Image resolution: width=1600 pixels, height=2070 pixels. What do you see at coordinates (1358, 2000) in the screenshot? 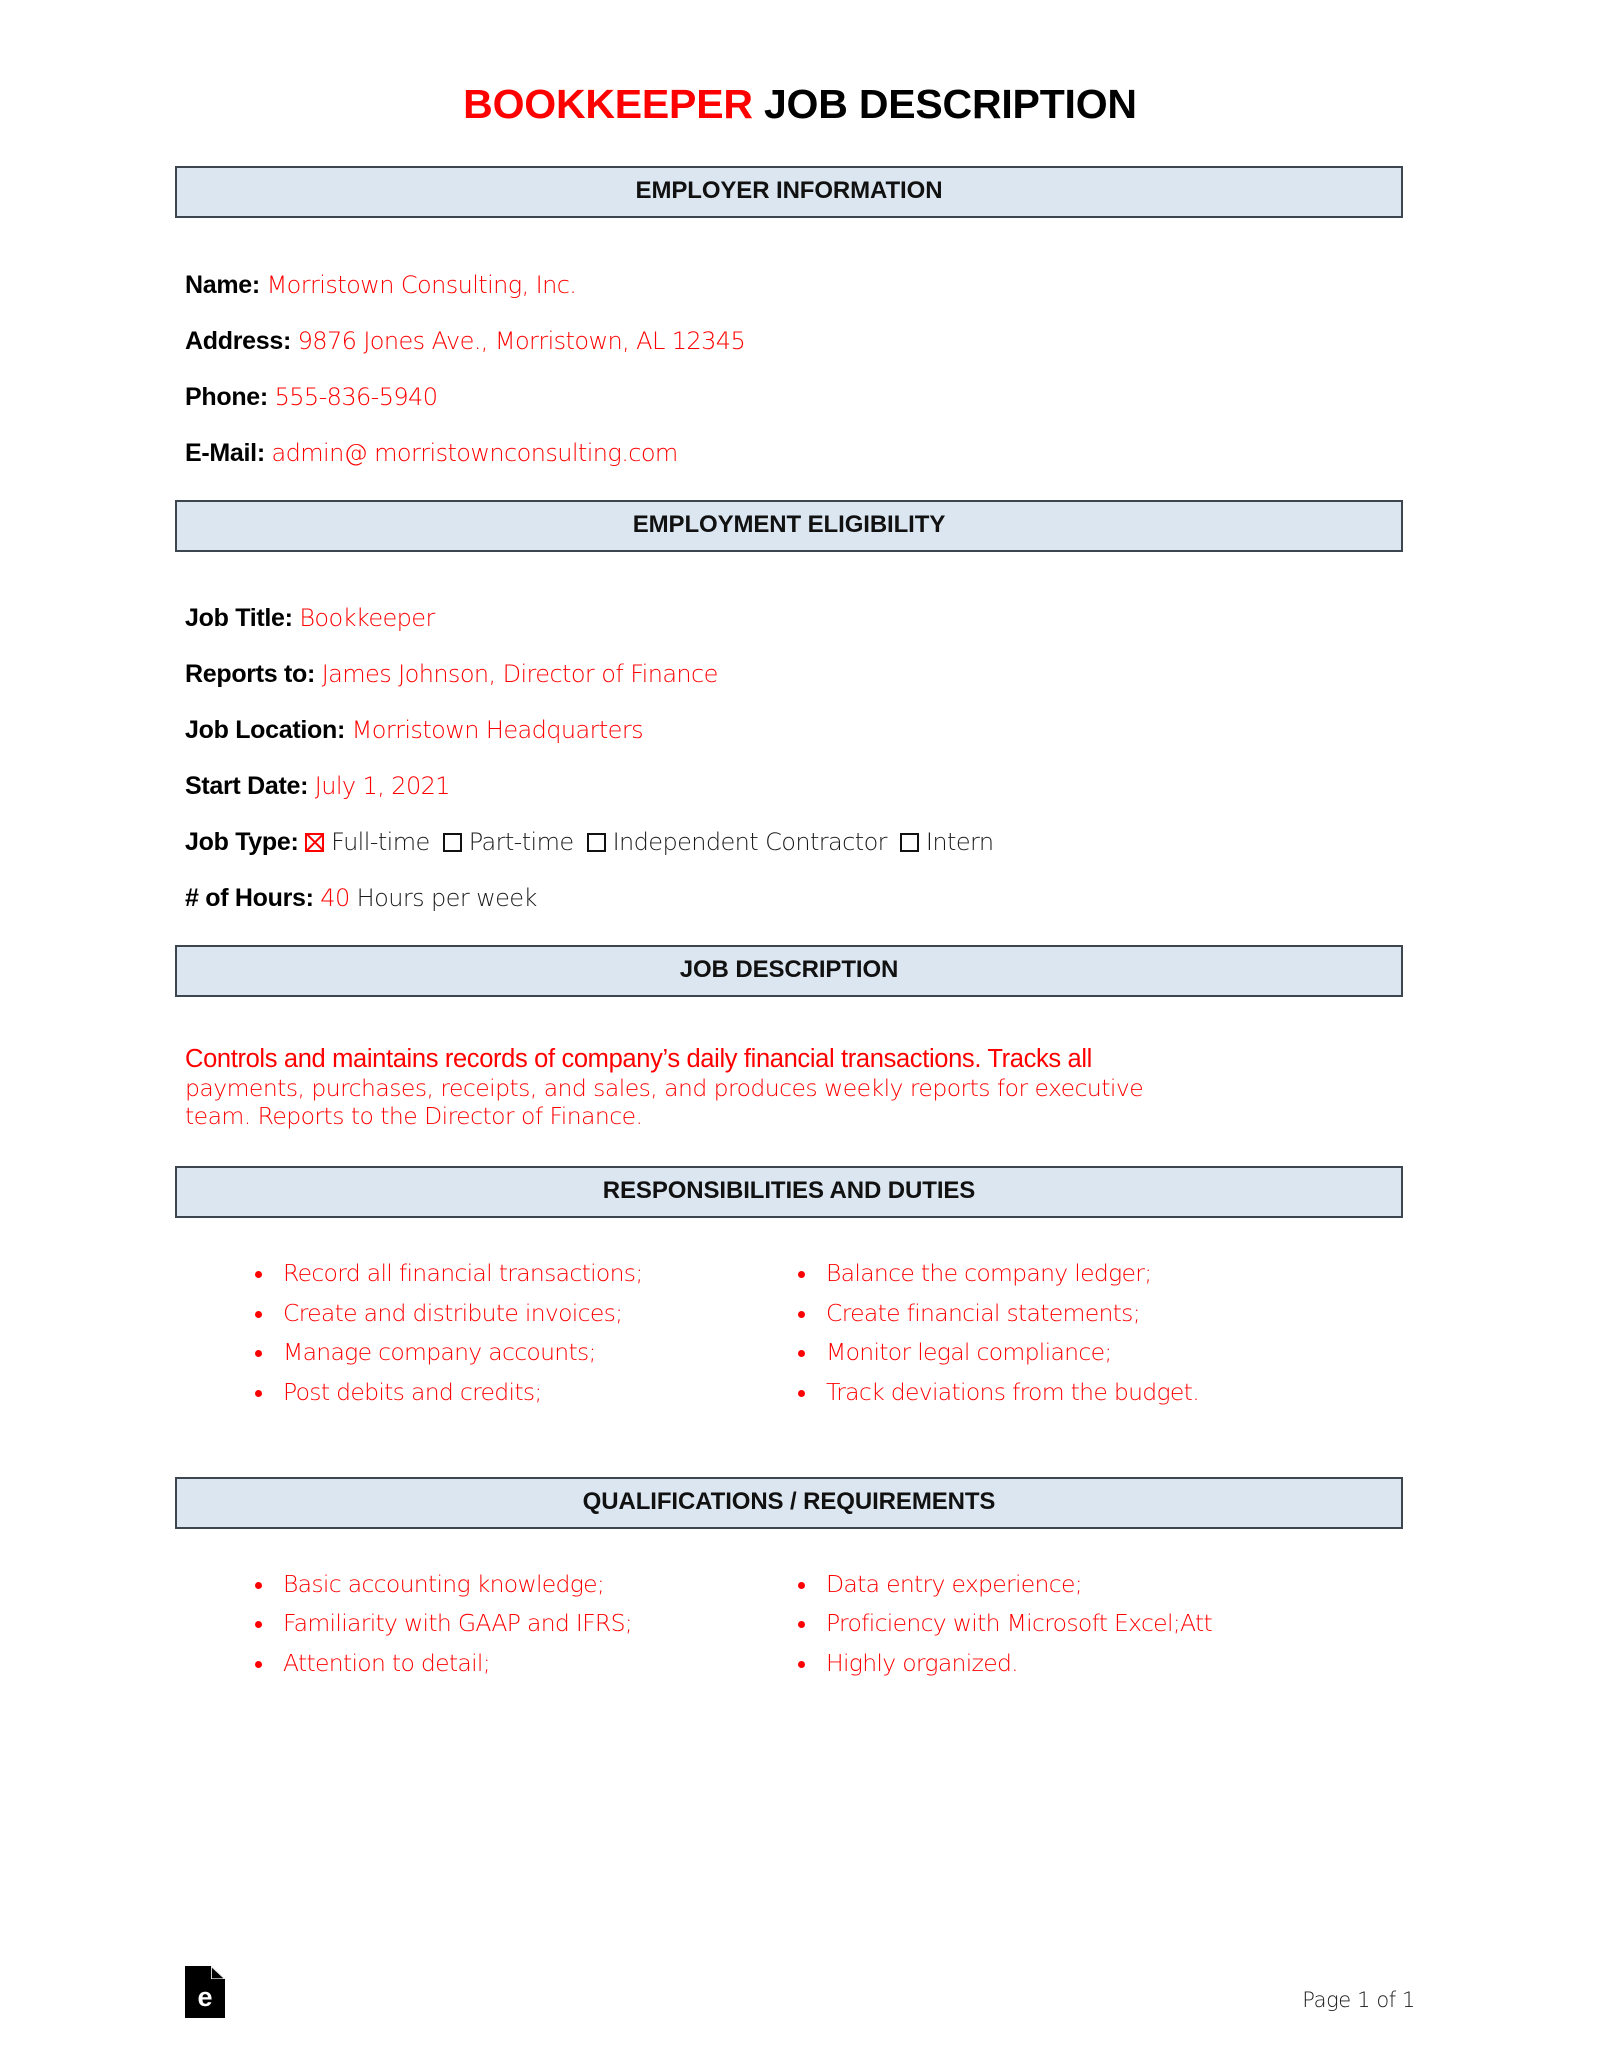
I see `page-number: Page 1 of 1` at bounding box center [1358, 2000].